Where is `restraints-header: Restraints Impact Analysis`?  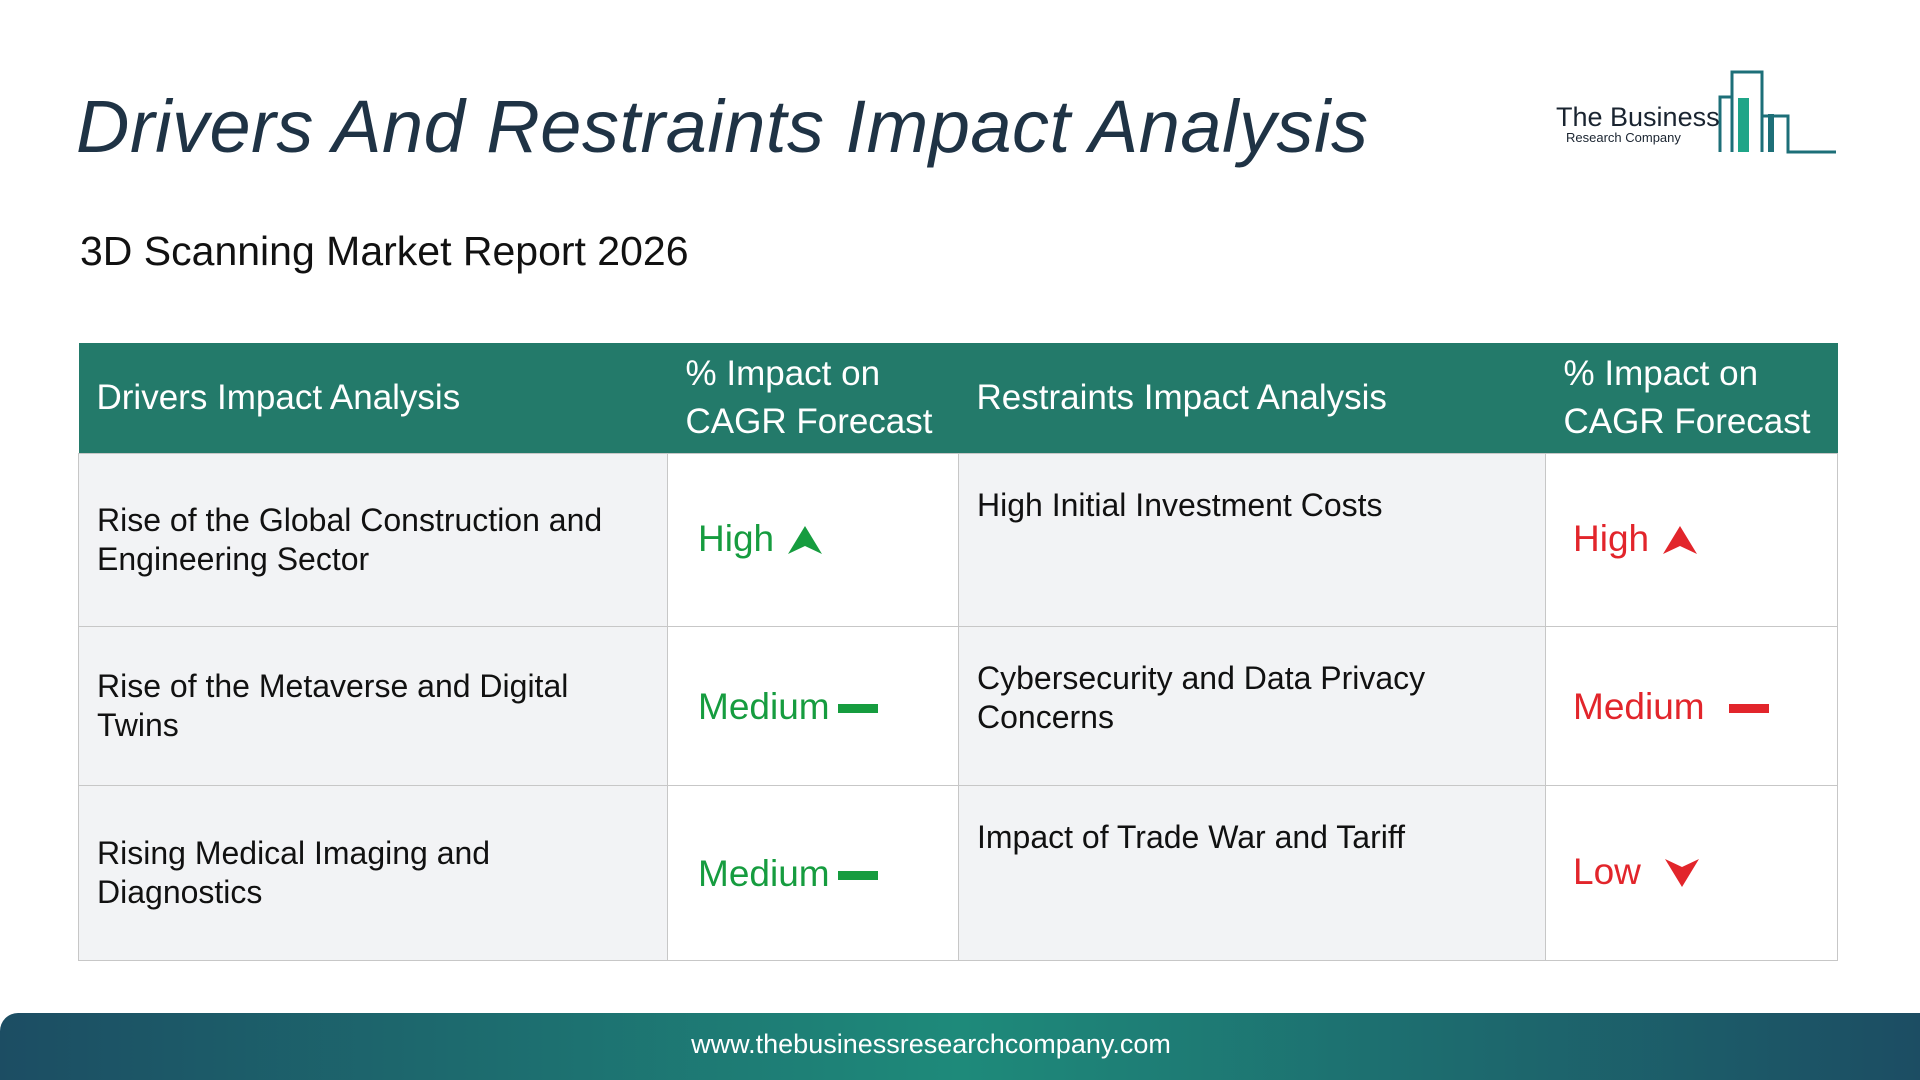 restraints-header: Restraints Impact Analysis is located at coordinates (1252, 398).